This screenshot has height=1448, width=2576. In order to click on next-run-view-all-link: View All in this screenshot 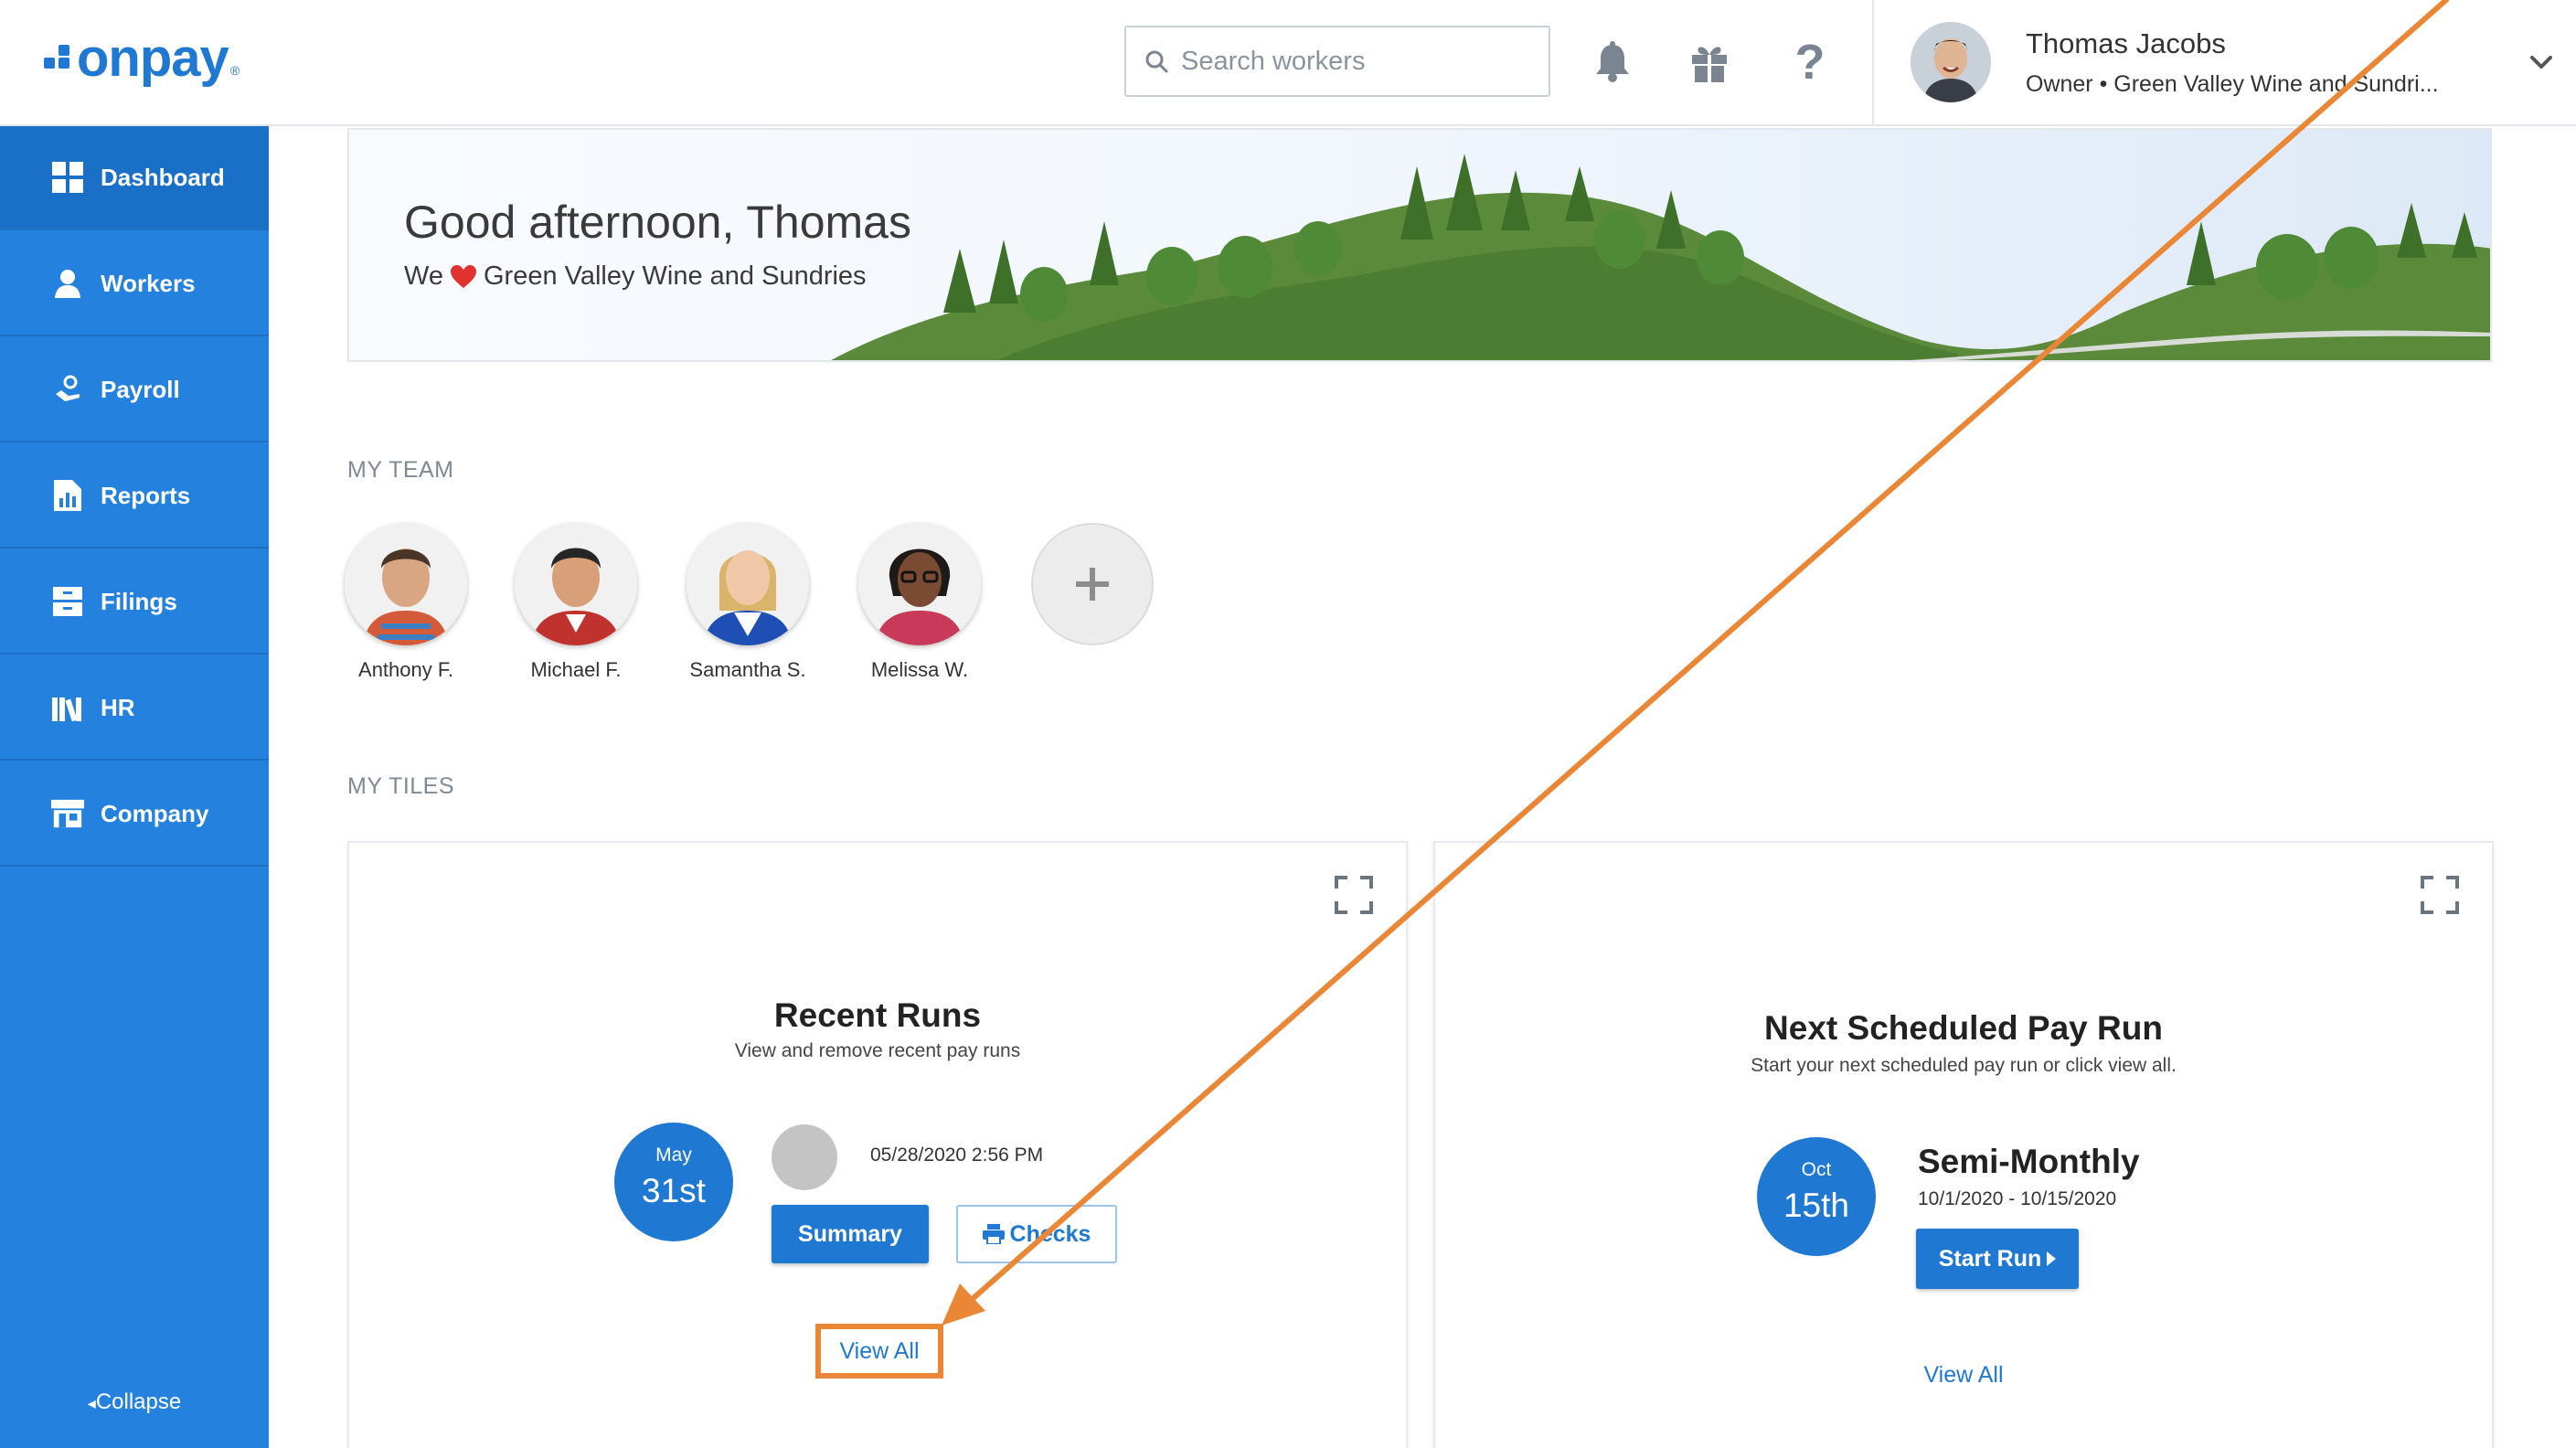, I will do `click(1964, 1375)`.